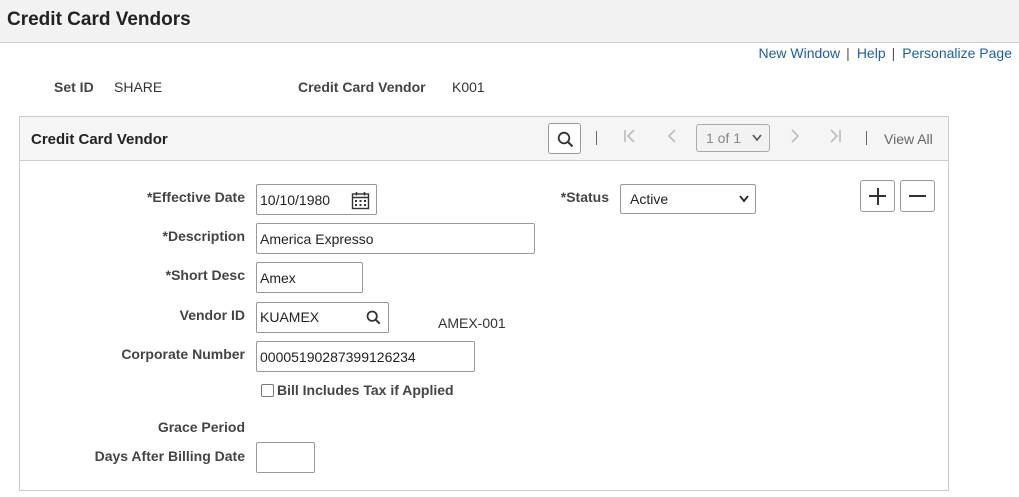 This screenshot has height=497, width=1019. Describe the element at coordinates (99, 139) in the screenshot. I see `panel-title: Credit Card Vendor` at that location.